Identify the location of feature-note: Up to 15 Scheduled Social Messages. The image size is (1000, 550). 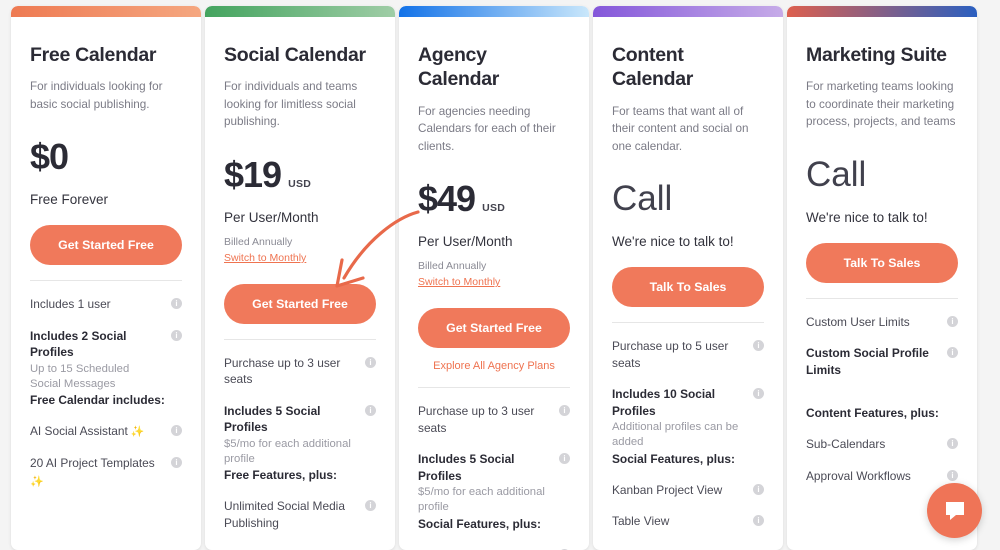
(80, 376).